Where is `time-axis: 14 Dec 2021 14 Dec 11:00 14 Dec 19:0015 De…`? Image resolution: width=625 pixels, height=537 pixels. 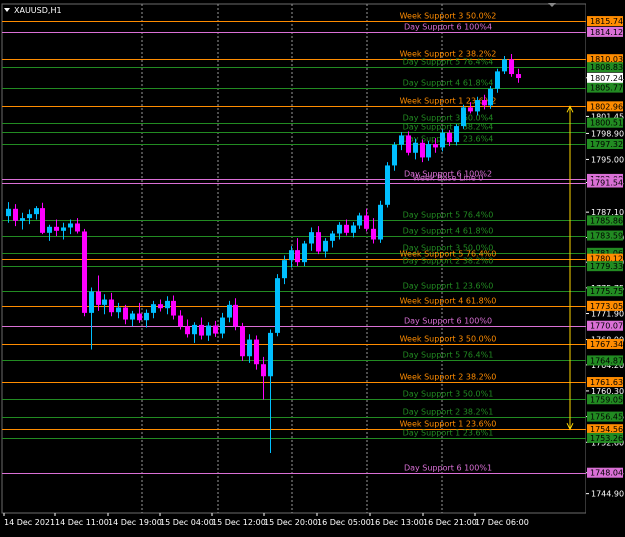
time-axis: 14 Dec 2021 14 Dec 11:00 14 Dec 19:0015 De… is located at coordinates (266, 520).